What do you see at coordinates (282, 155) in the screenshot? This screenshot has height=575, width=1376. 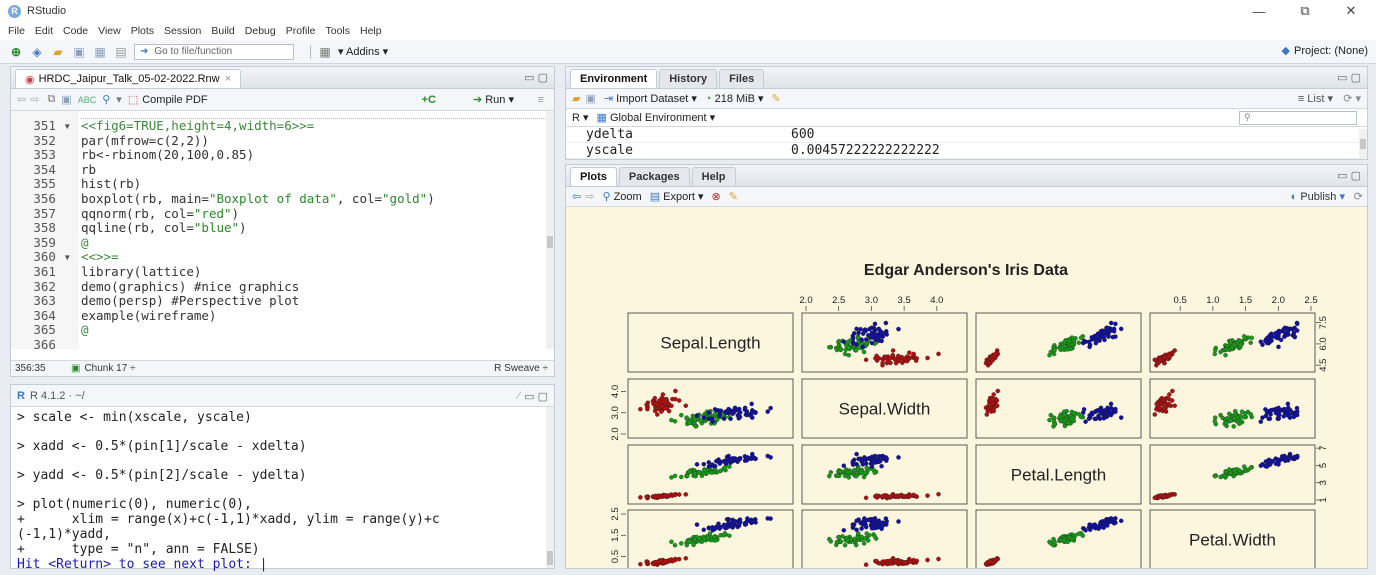 I see `code-line: 353 rb<-rbinom(20,100,0.85)` at bounding box center [282, 155].